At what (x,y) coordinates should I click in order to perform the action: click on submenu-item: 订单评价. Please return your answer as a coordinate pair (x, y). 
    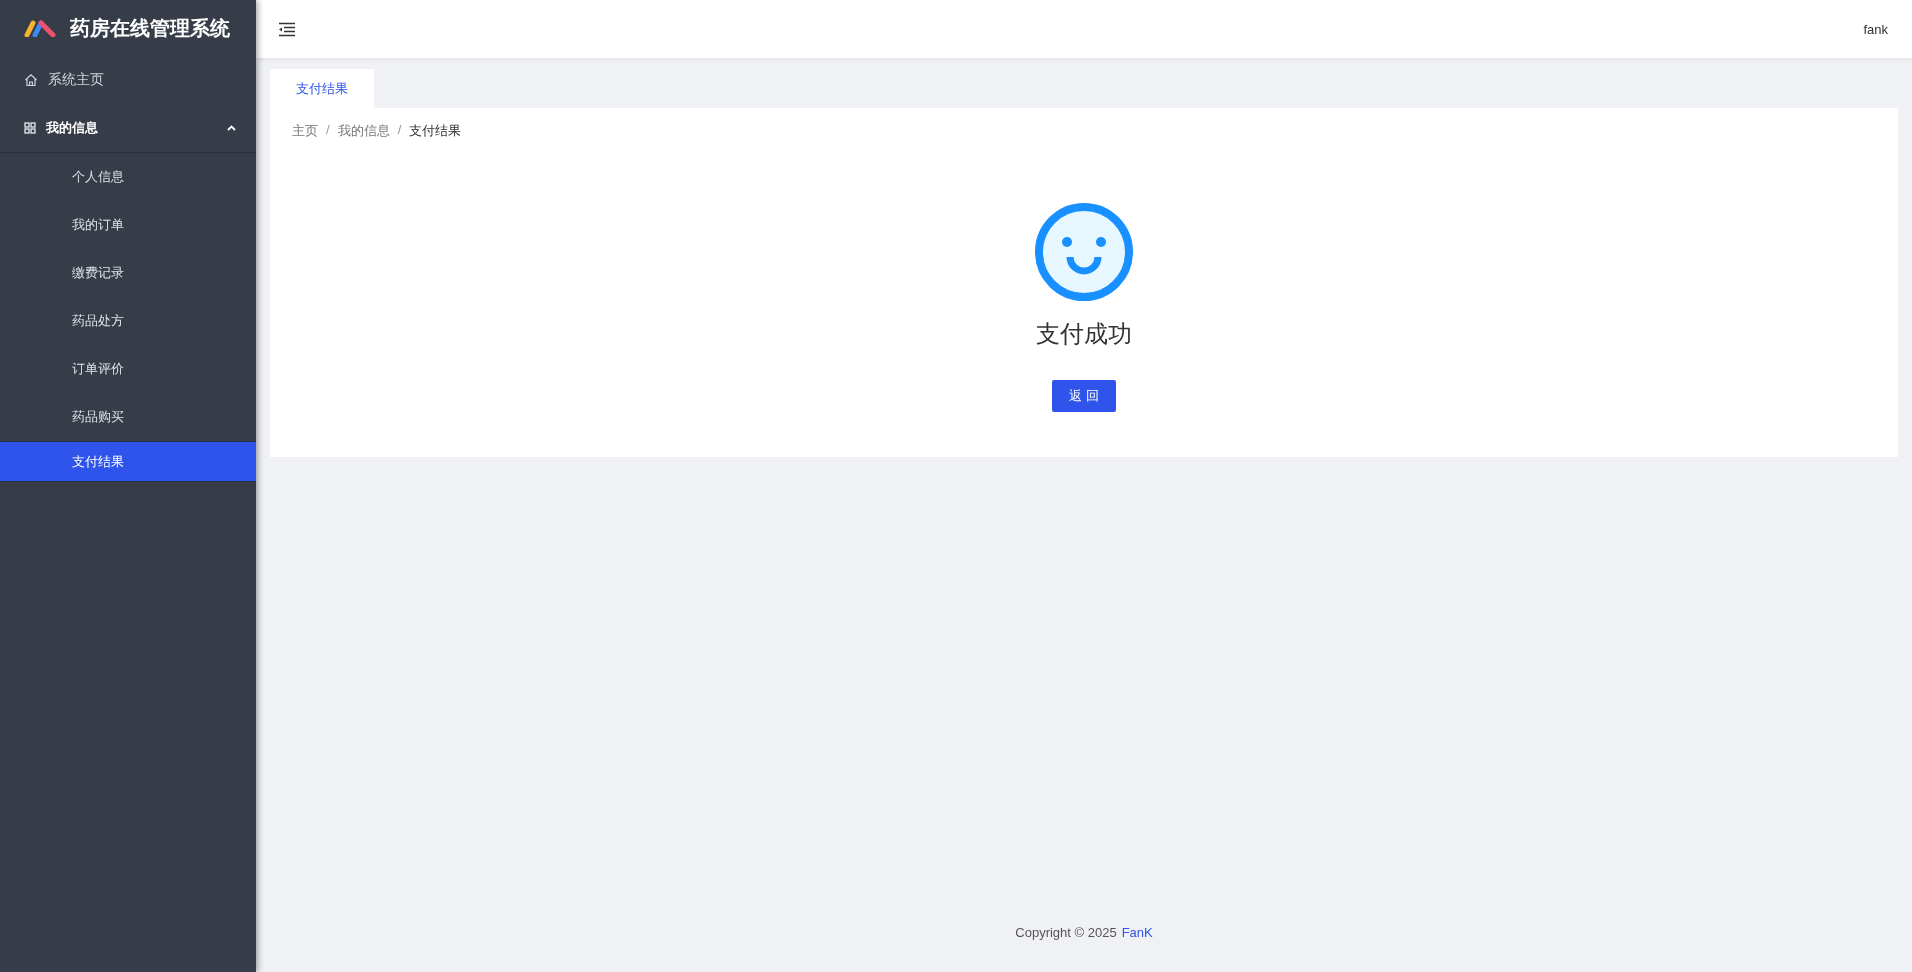
    Looking at the image, I should click on (128, 369).